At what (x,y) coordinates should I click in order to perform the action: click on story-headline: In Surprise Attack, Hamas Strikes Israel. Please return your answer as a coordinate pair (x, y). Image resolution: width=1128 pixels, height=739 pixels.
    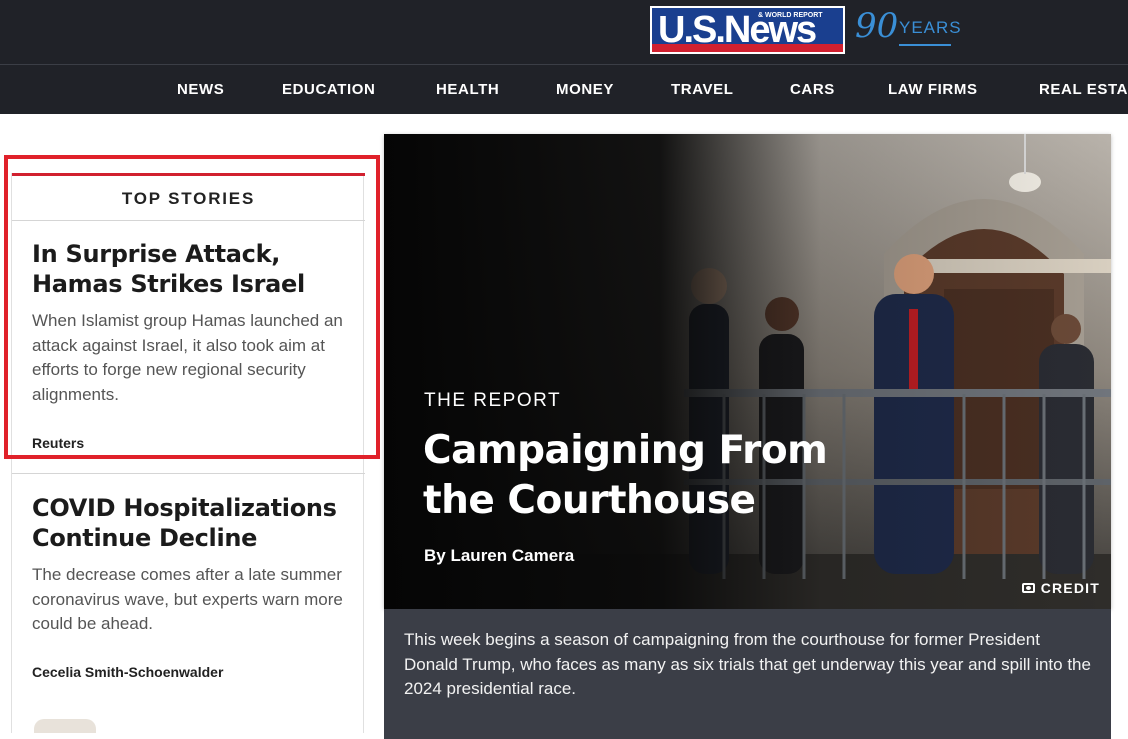
    Looking at the image, I should click on (192, 269).